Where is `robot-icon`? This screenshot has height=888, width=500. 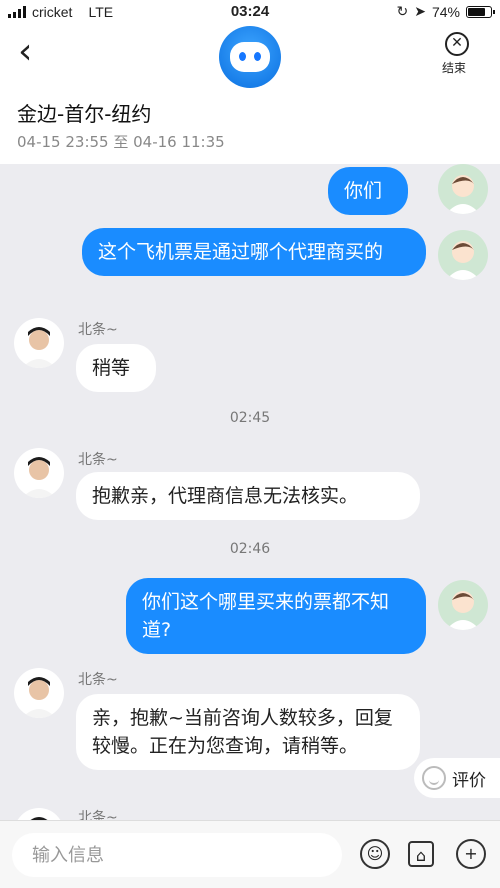 robot-icon is located at coordinates (250, 57).